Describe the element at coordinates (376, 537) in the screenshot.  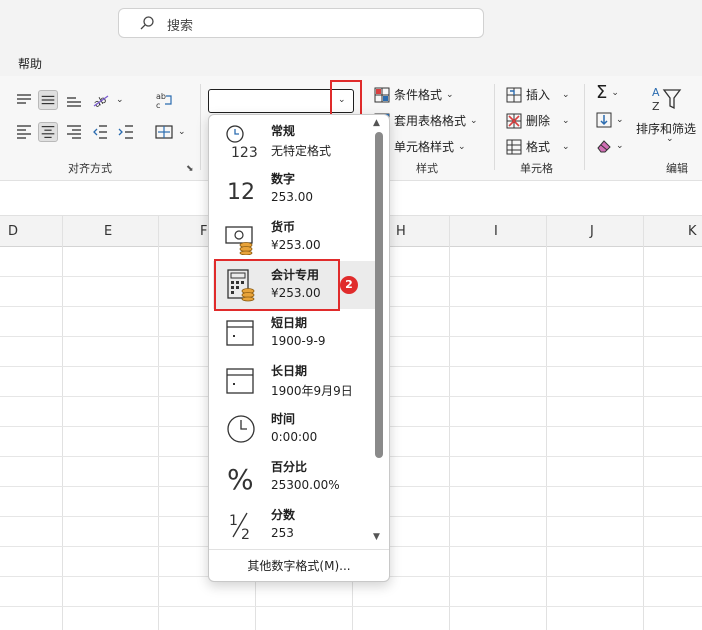
I see `scroll-down-arrow-icon: ▼` at that location.